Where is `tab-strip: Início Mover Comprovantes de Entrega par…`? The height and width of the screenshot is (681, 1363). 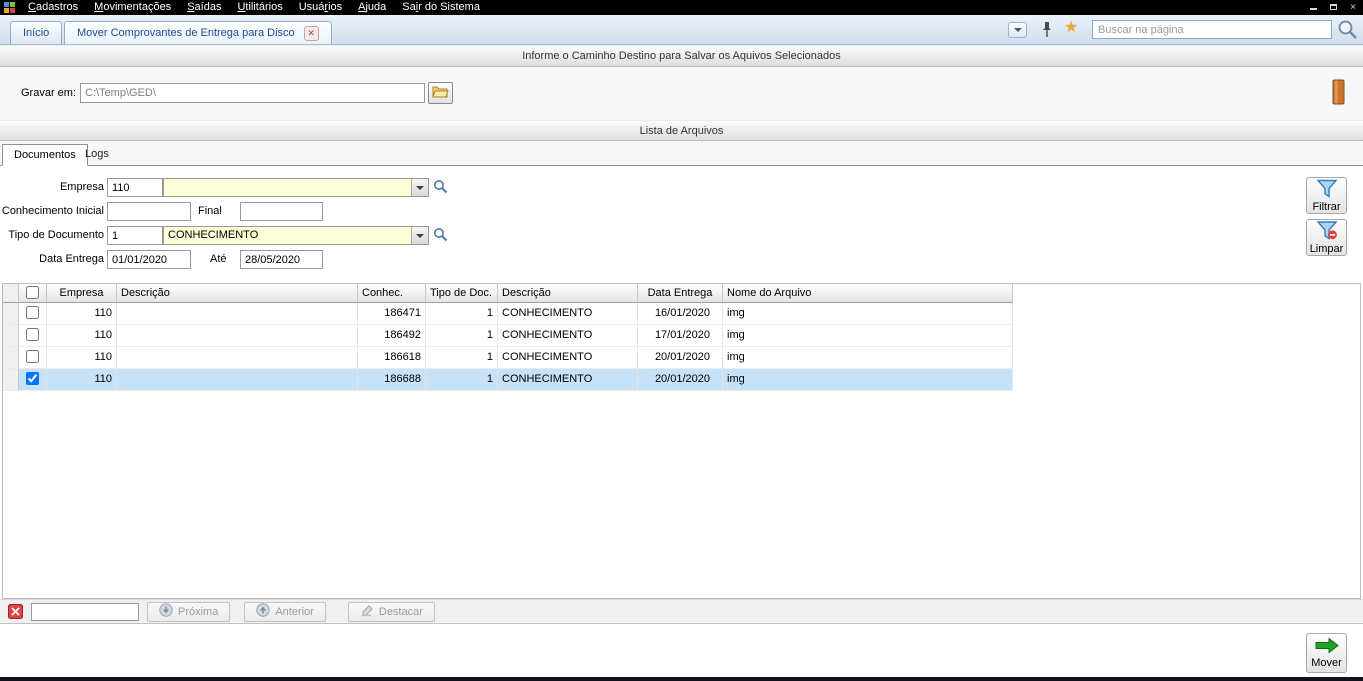
tab-strip: Início Mover Comprovantes de Entrega par… is located at coordinates (681, 30).